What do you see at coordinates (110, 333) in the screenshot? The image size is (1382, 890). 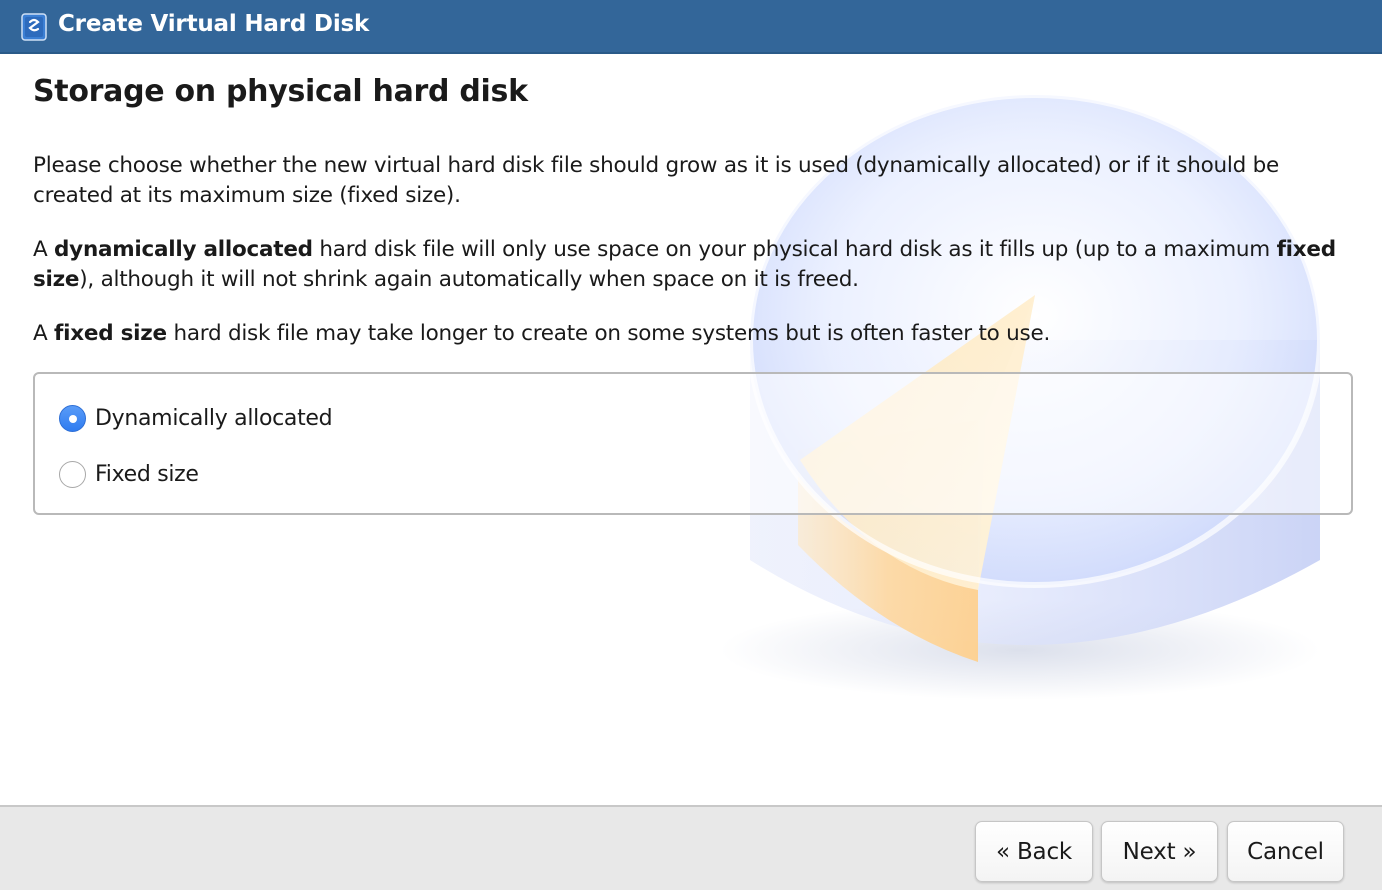 I see `fixed-description-bold-term: fixed size` at bounding box center [110, 333].